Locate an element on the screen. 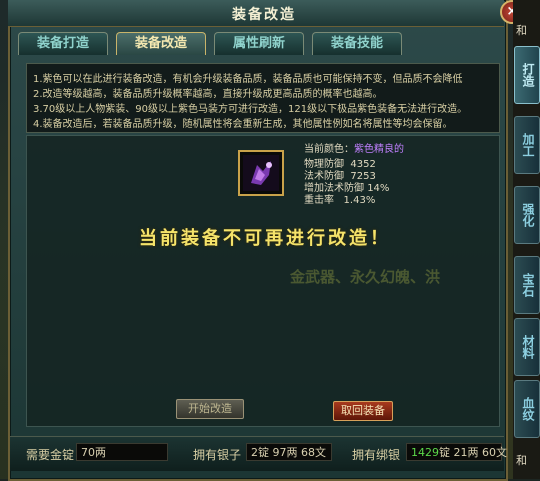 This screenshot has height=481, width=540. required-gold-label: 需要金锭 is located at coordinates (50, 455).